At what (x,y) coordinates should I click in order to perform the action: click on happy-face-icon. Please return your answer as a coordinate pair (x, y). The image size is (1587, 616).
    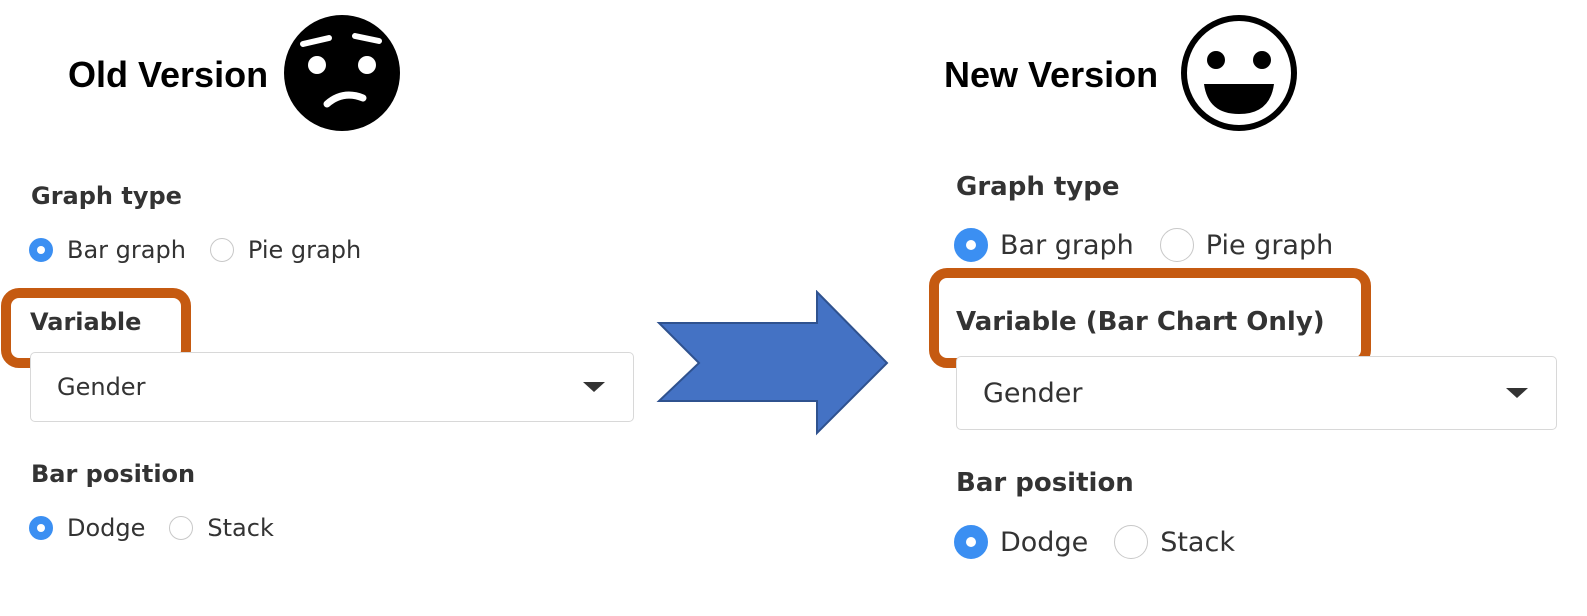
    Looking at the image, I should click on (1239, 73).